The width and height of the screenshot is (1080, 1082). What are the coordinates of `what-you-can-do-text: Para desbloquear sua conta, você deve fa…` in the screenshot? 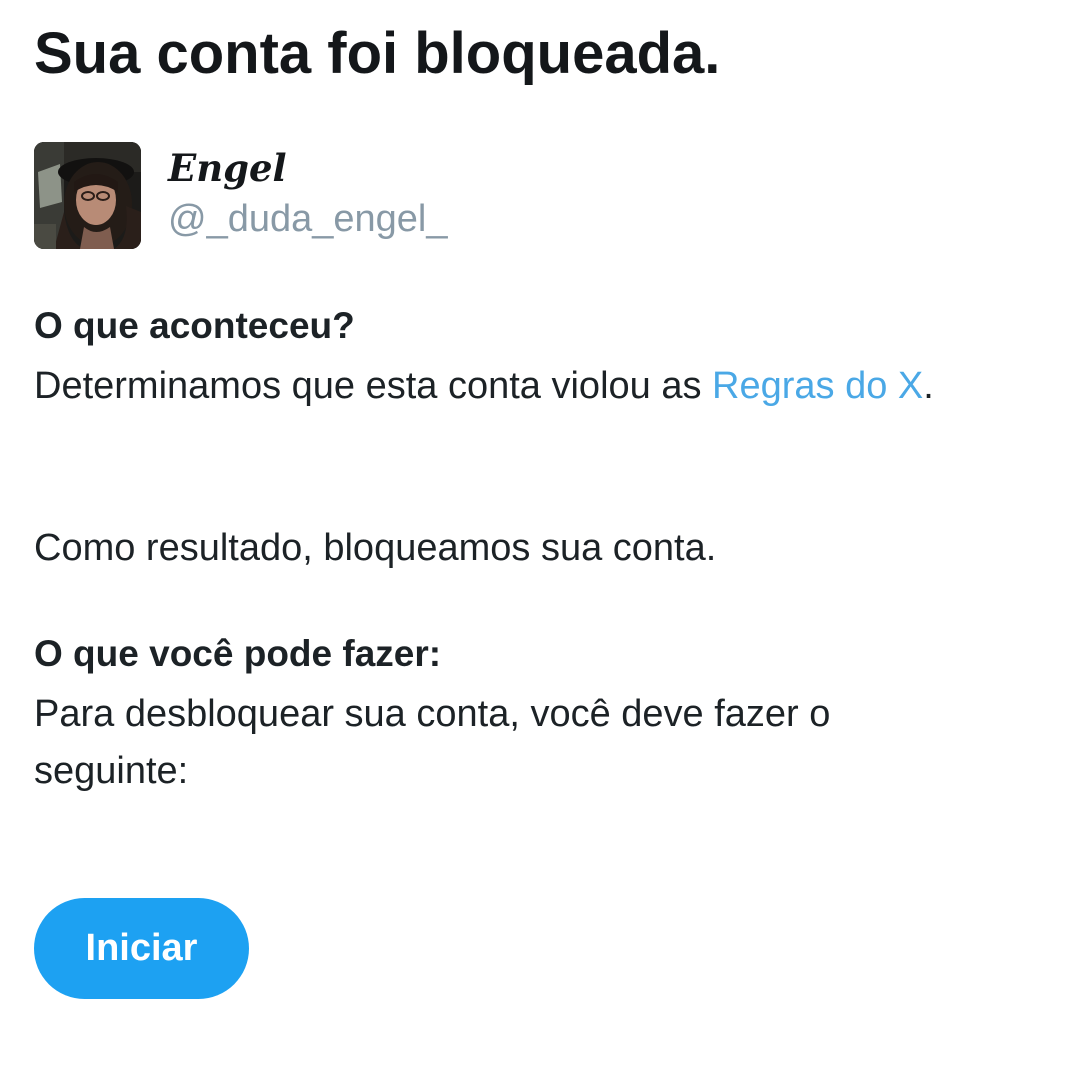 It's located at (432, 742).